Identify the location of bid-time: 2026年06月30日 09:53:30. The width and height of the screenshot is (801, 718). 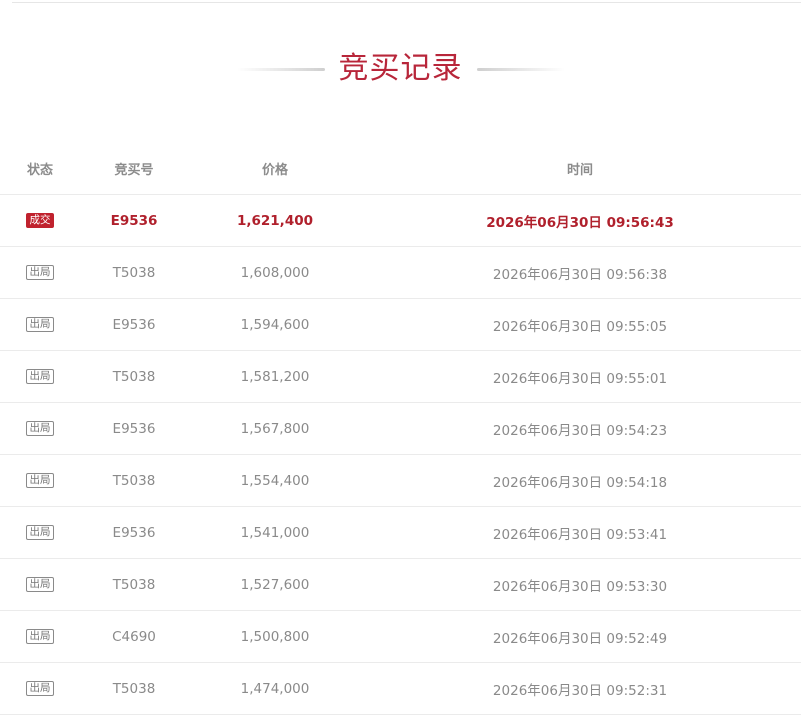
(580, 586).